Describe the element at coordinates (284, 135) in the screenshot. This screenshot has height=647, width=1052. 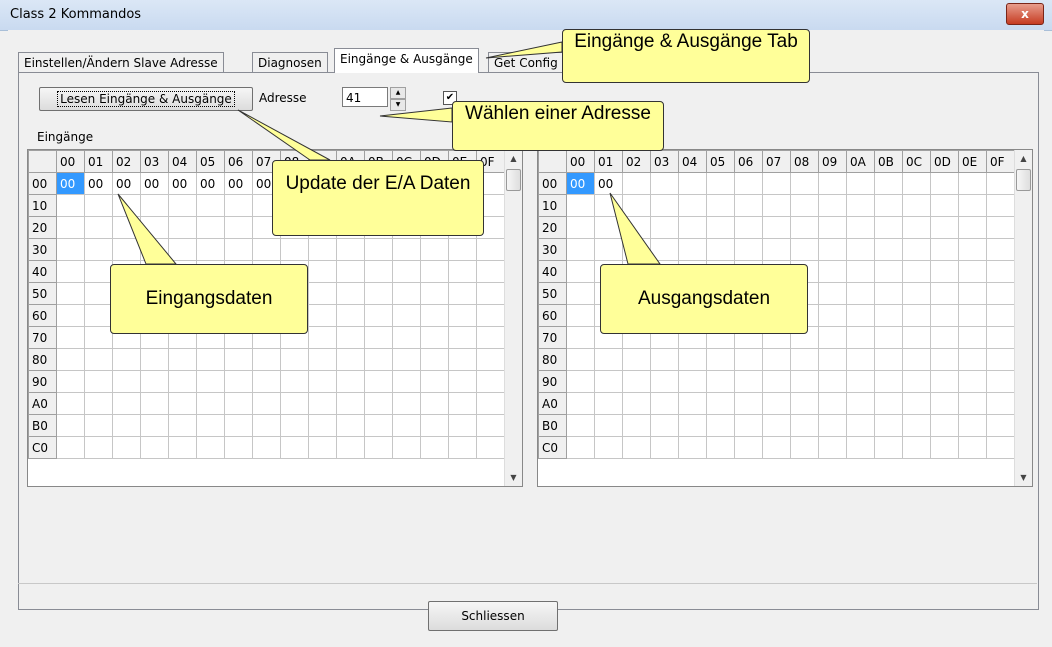
I see `pointer-update` at that location.